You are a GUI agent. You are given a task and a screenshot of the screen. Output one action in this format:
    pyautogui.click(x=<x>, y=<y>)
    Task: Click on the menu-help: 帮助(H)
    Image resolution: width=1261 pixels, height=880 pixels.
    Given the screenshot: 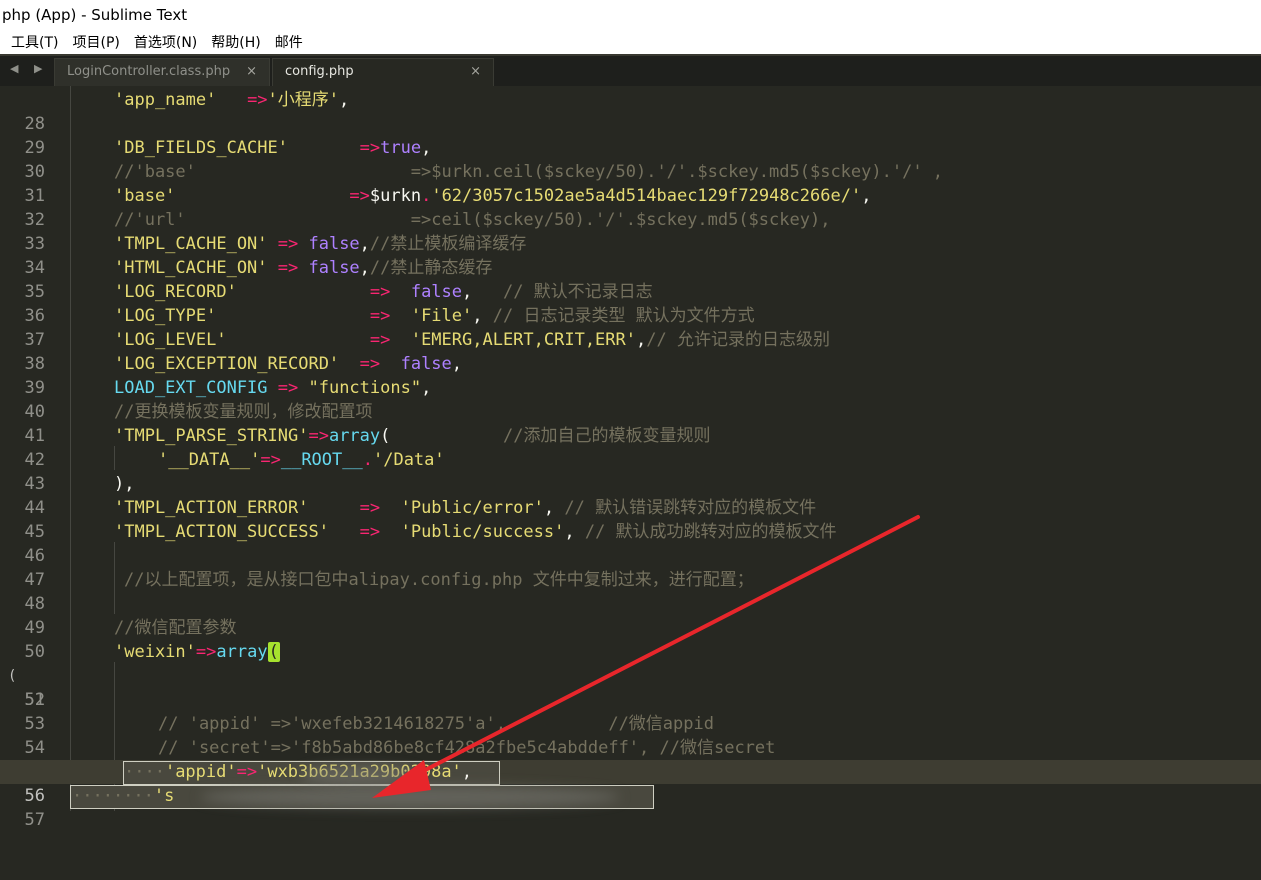 What is the action you would take?
    pyautogui.click(x=235, y=42)
    